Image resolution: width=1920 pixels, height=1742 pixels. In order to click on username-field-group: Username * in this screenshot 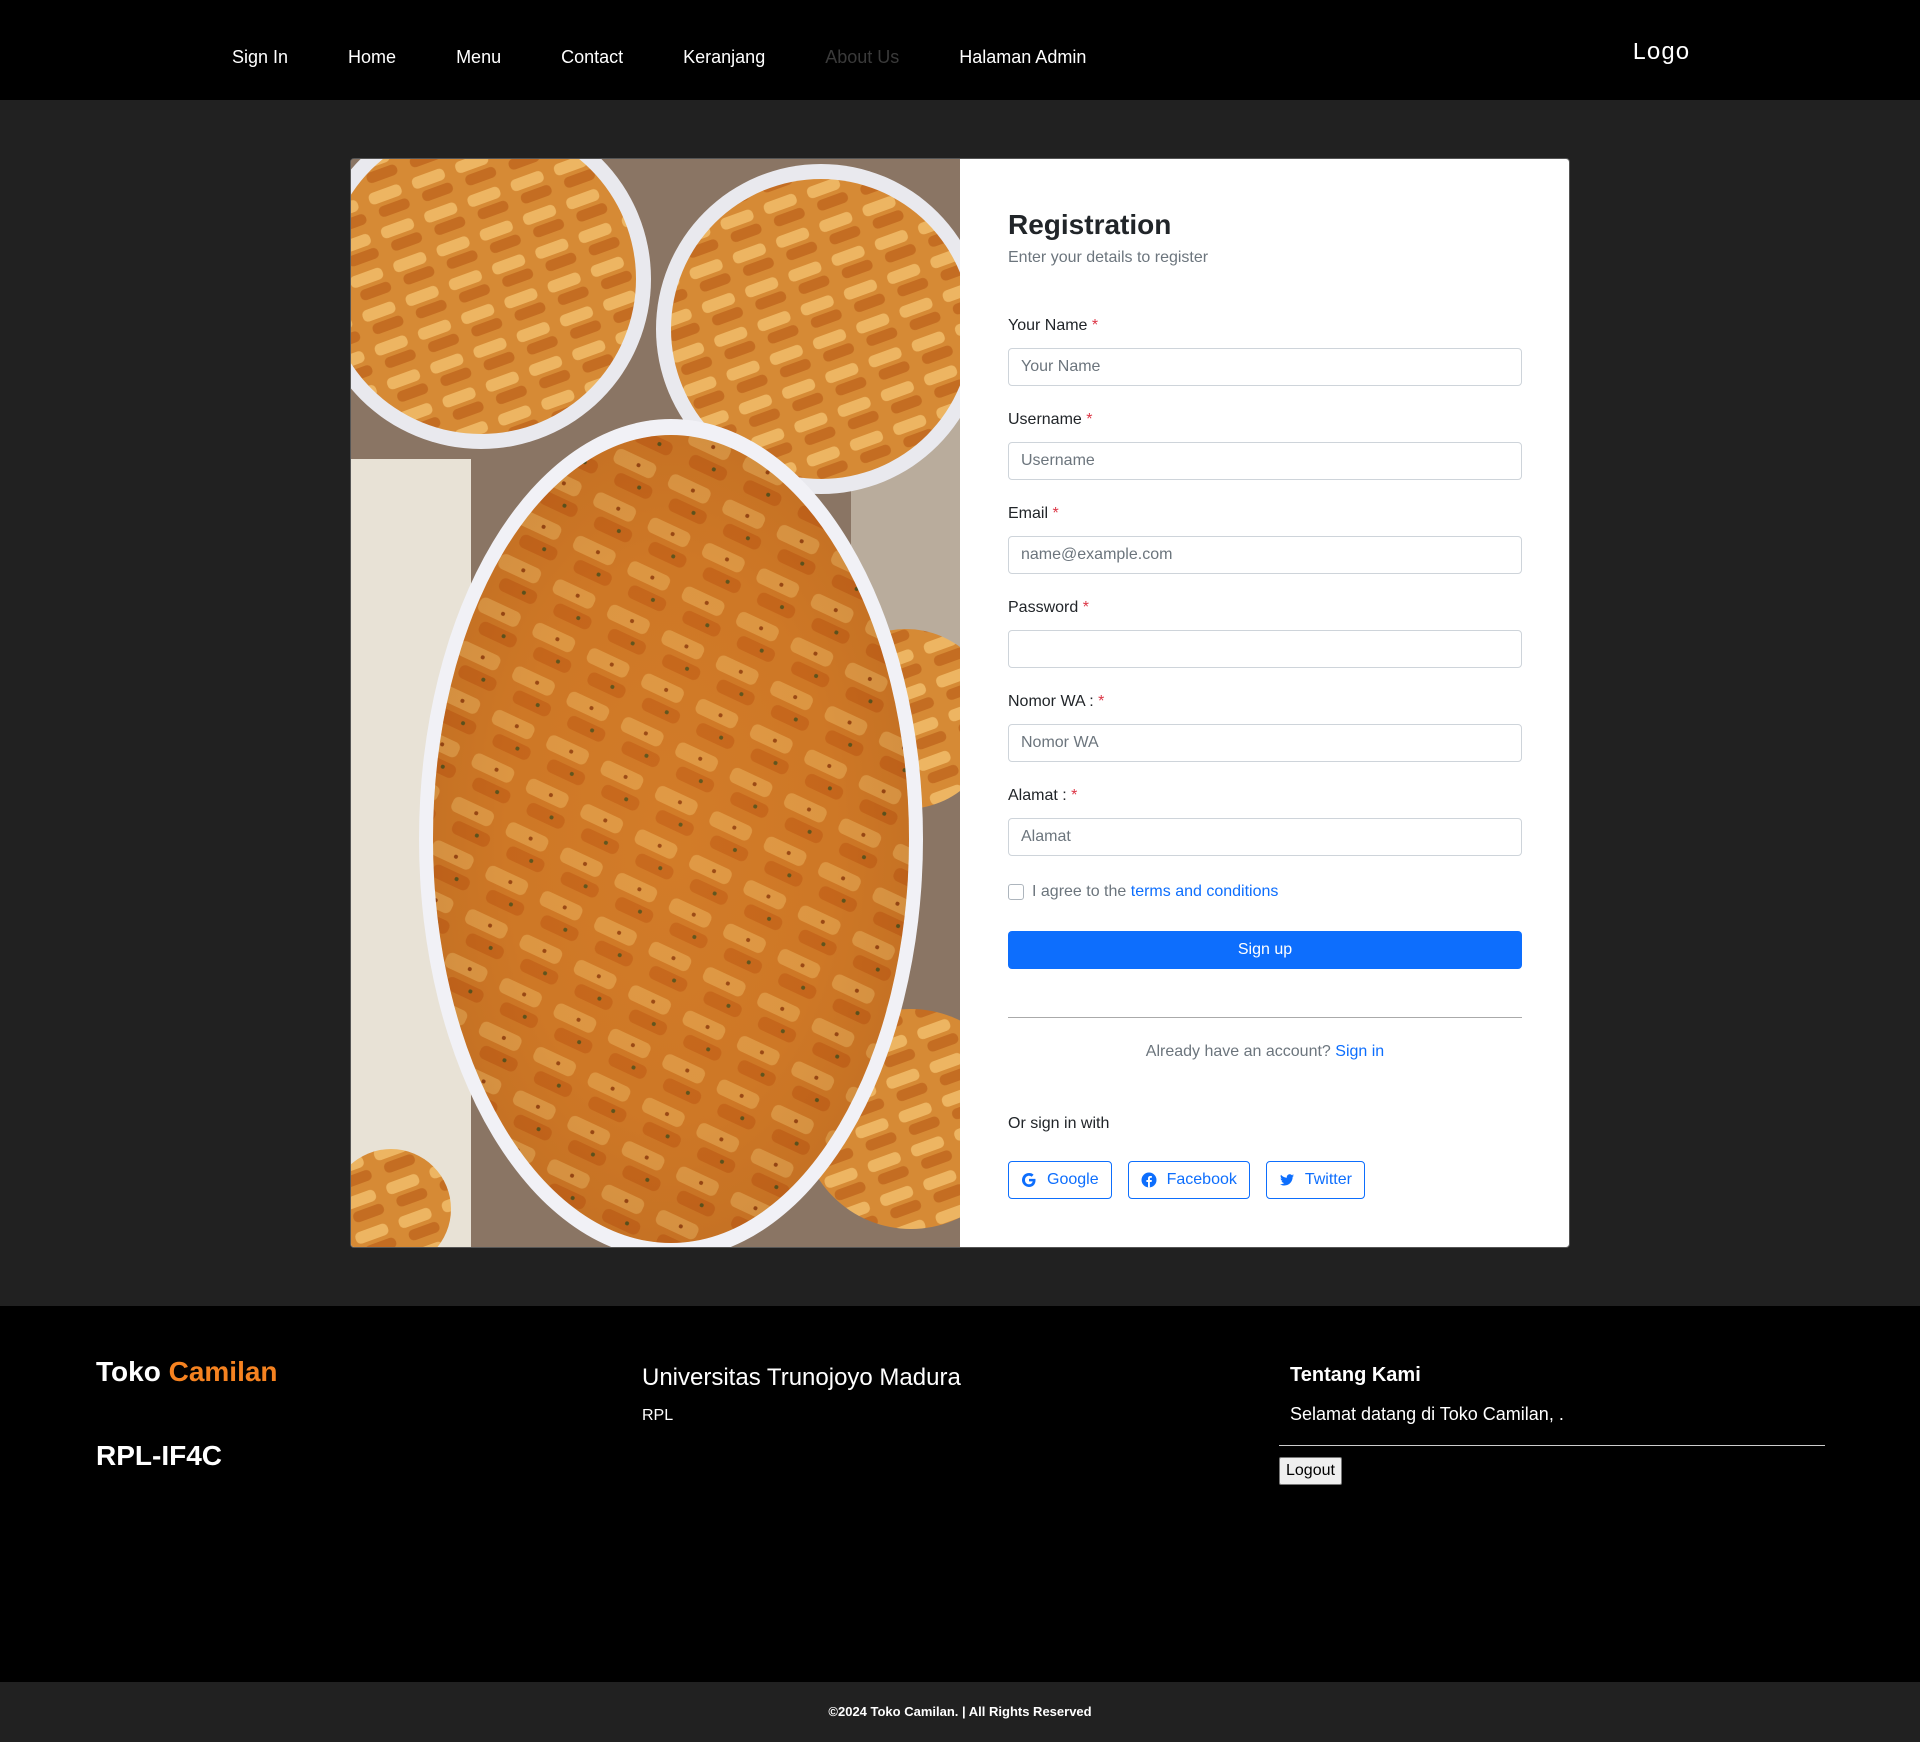, I will do `click(1265, 445)`.